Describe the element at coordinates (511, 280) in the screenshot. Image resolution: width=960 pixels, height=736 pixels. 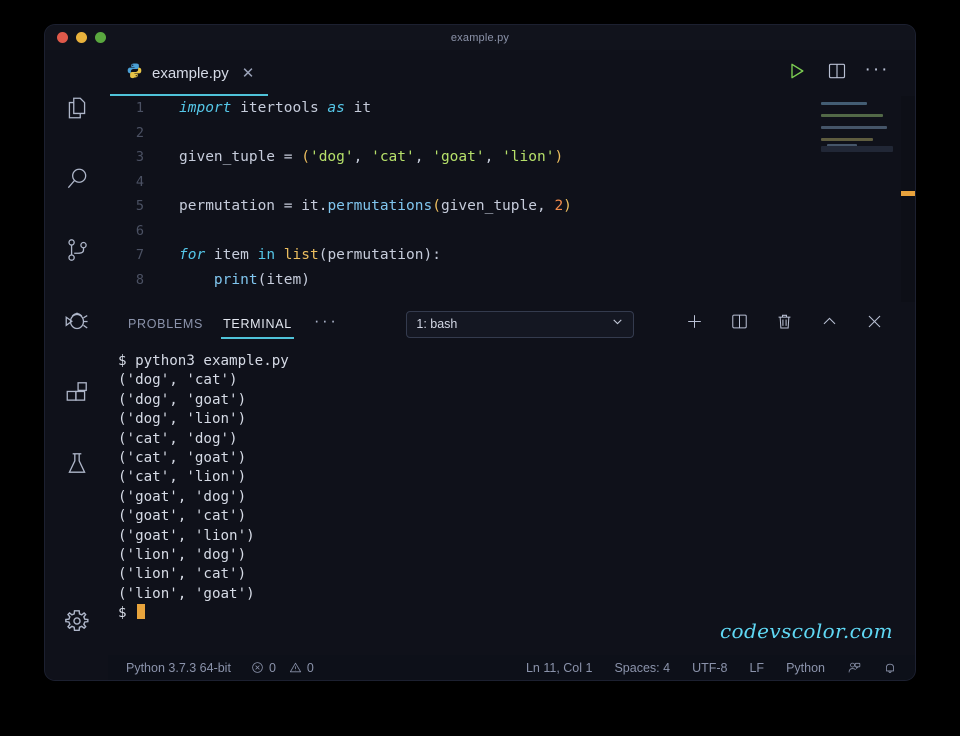
I see `code-line: 8 print(item)` at that location.